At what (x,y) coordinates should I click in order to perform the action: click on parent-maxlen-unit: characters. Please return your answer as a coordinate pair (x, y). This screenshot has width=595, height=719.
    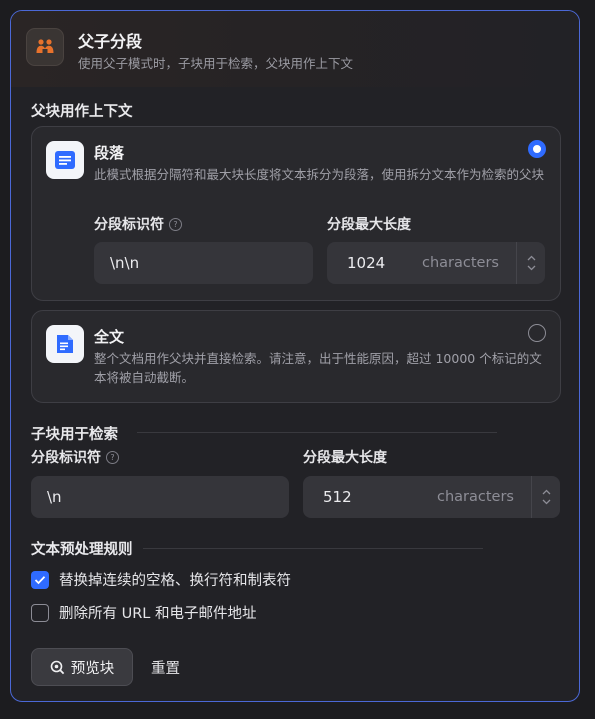
    Looking at the image, I should click on (460, 263).